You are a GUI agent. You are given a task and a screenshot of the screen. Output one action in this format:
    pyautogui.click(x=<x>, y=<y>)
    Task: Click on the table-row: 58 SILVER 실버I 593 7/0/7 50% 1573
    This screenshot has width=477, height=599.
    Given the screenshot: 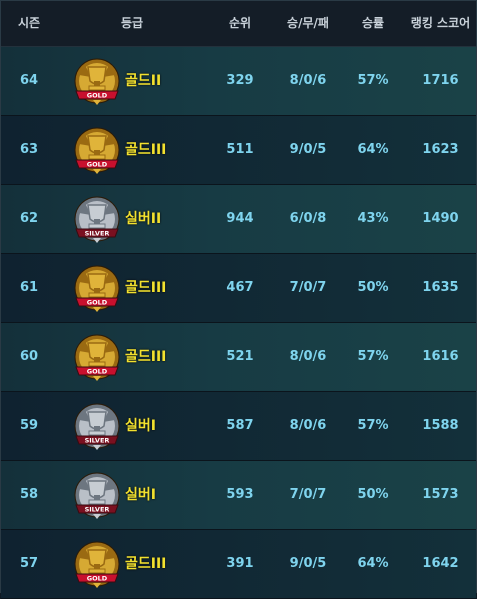 What is the action you would take?
    pyautogui.click(x=238, y=495)
    